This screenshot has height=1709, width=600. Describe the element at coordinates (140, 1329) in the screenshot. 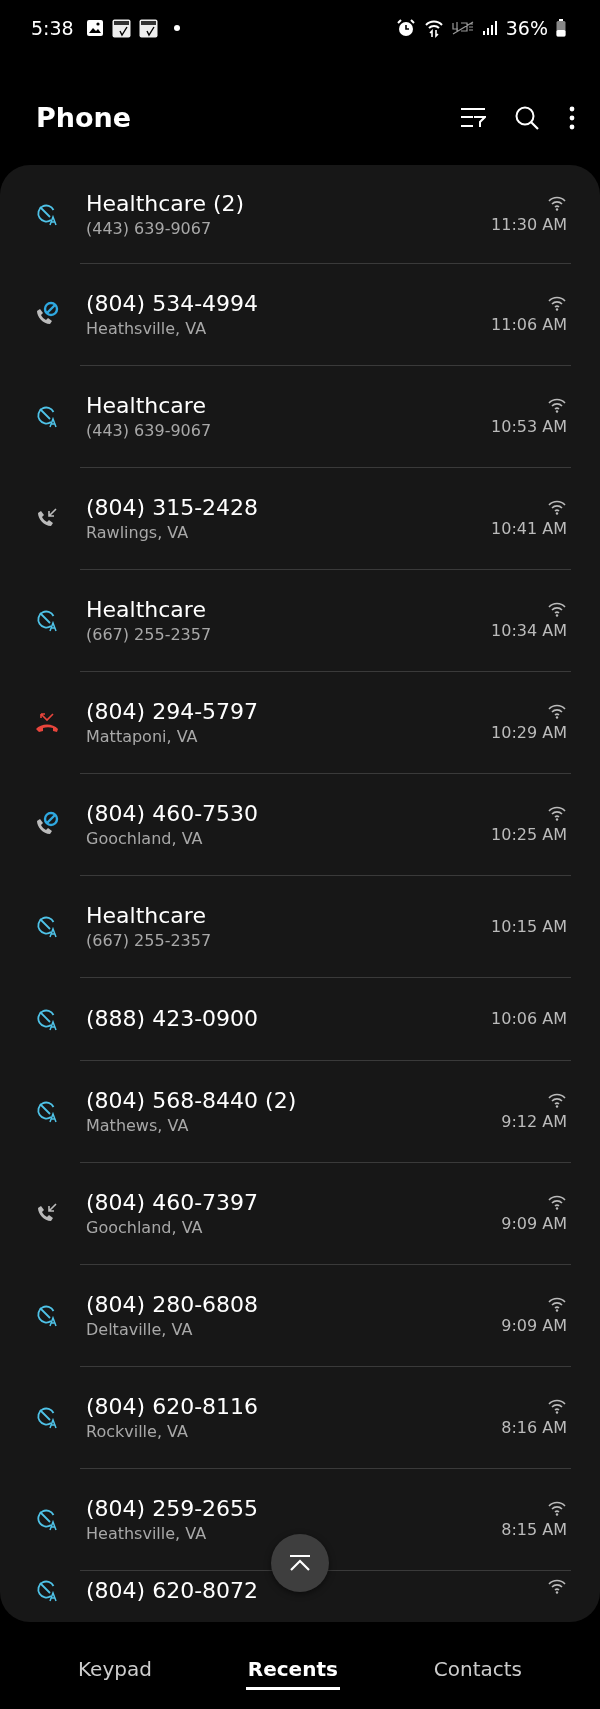

I see `caller-detail: Deltaville, VA` at that location.